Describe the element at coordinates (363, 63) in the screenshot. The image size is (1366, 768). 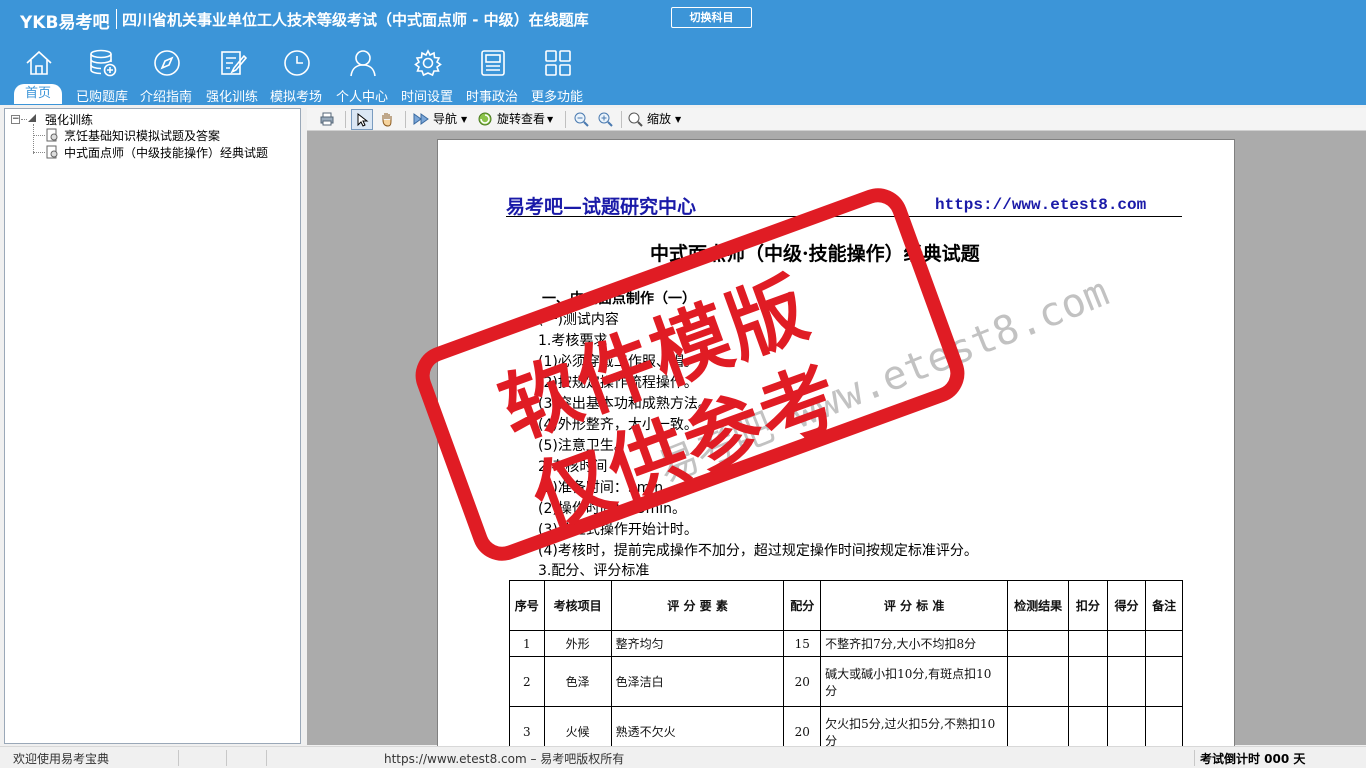
I see `user-icon` at that location.